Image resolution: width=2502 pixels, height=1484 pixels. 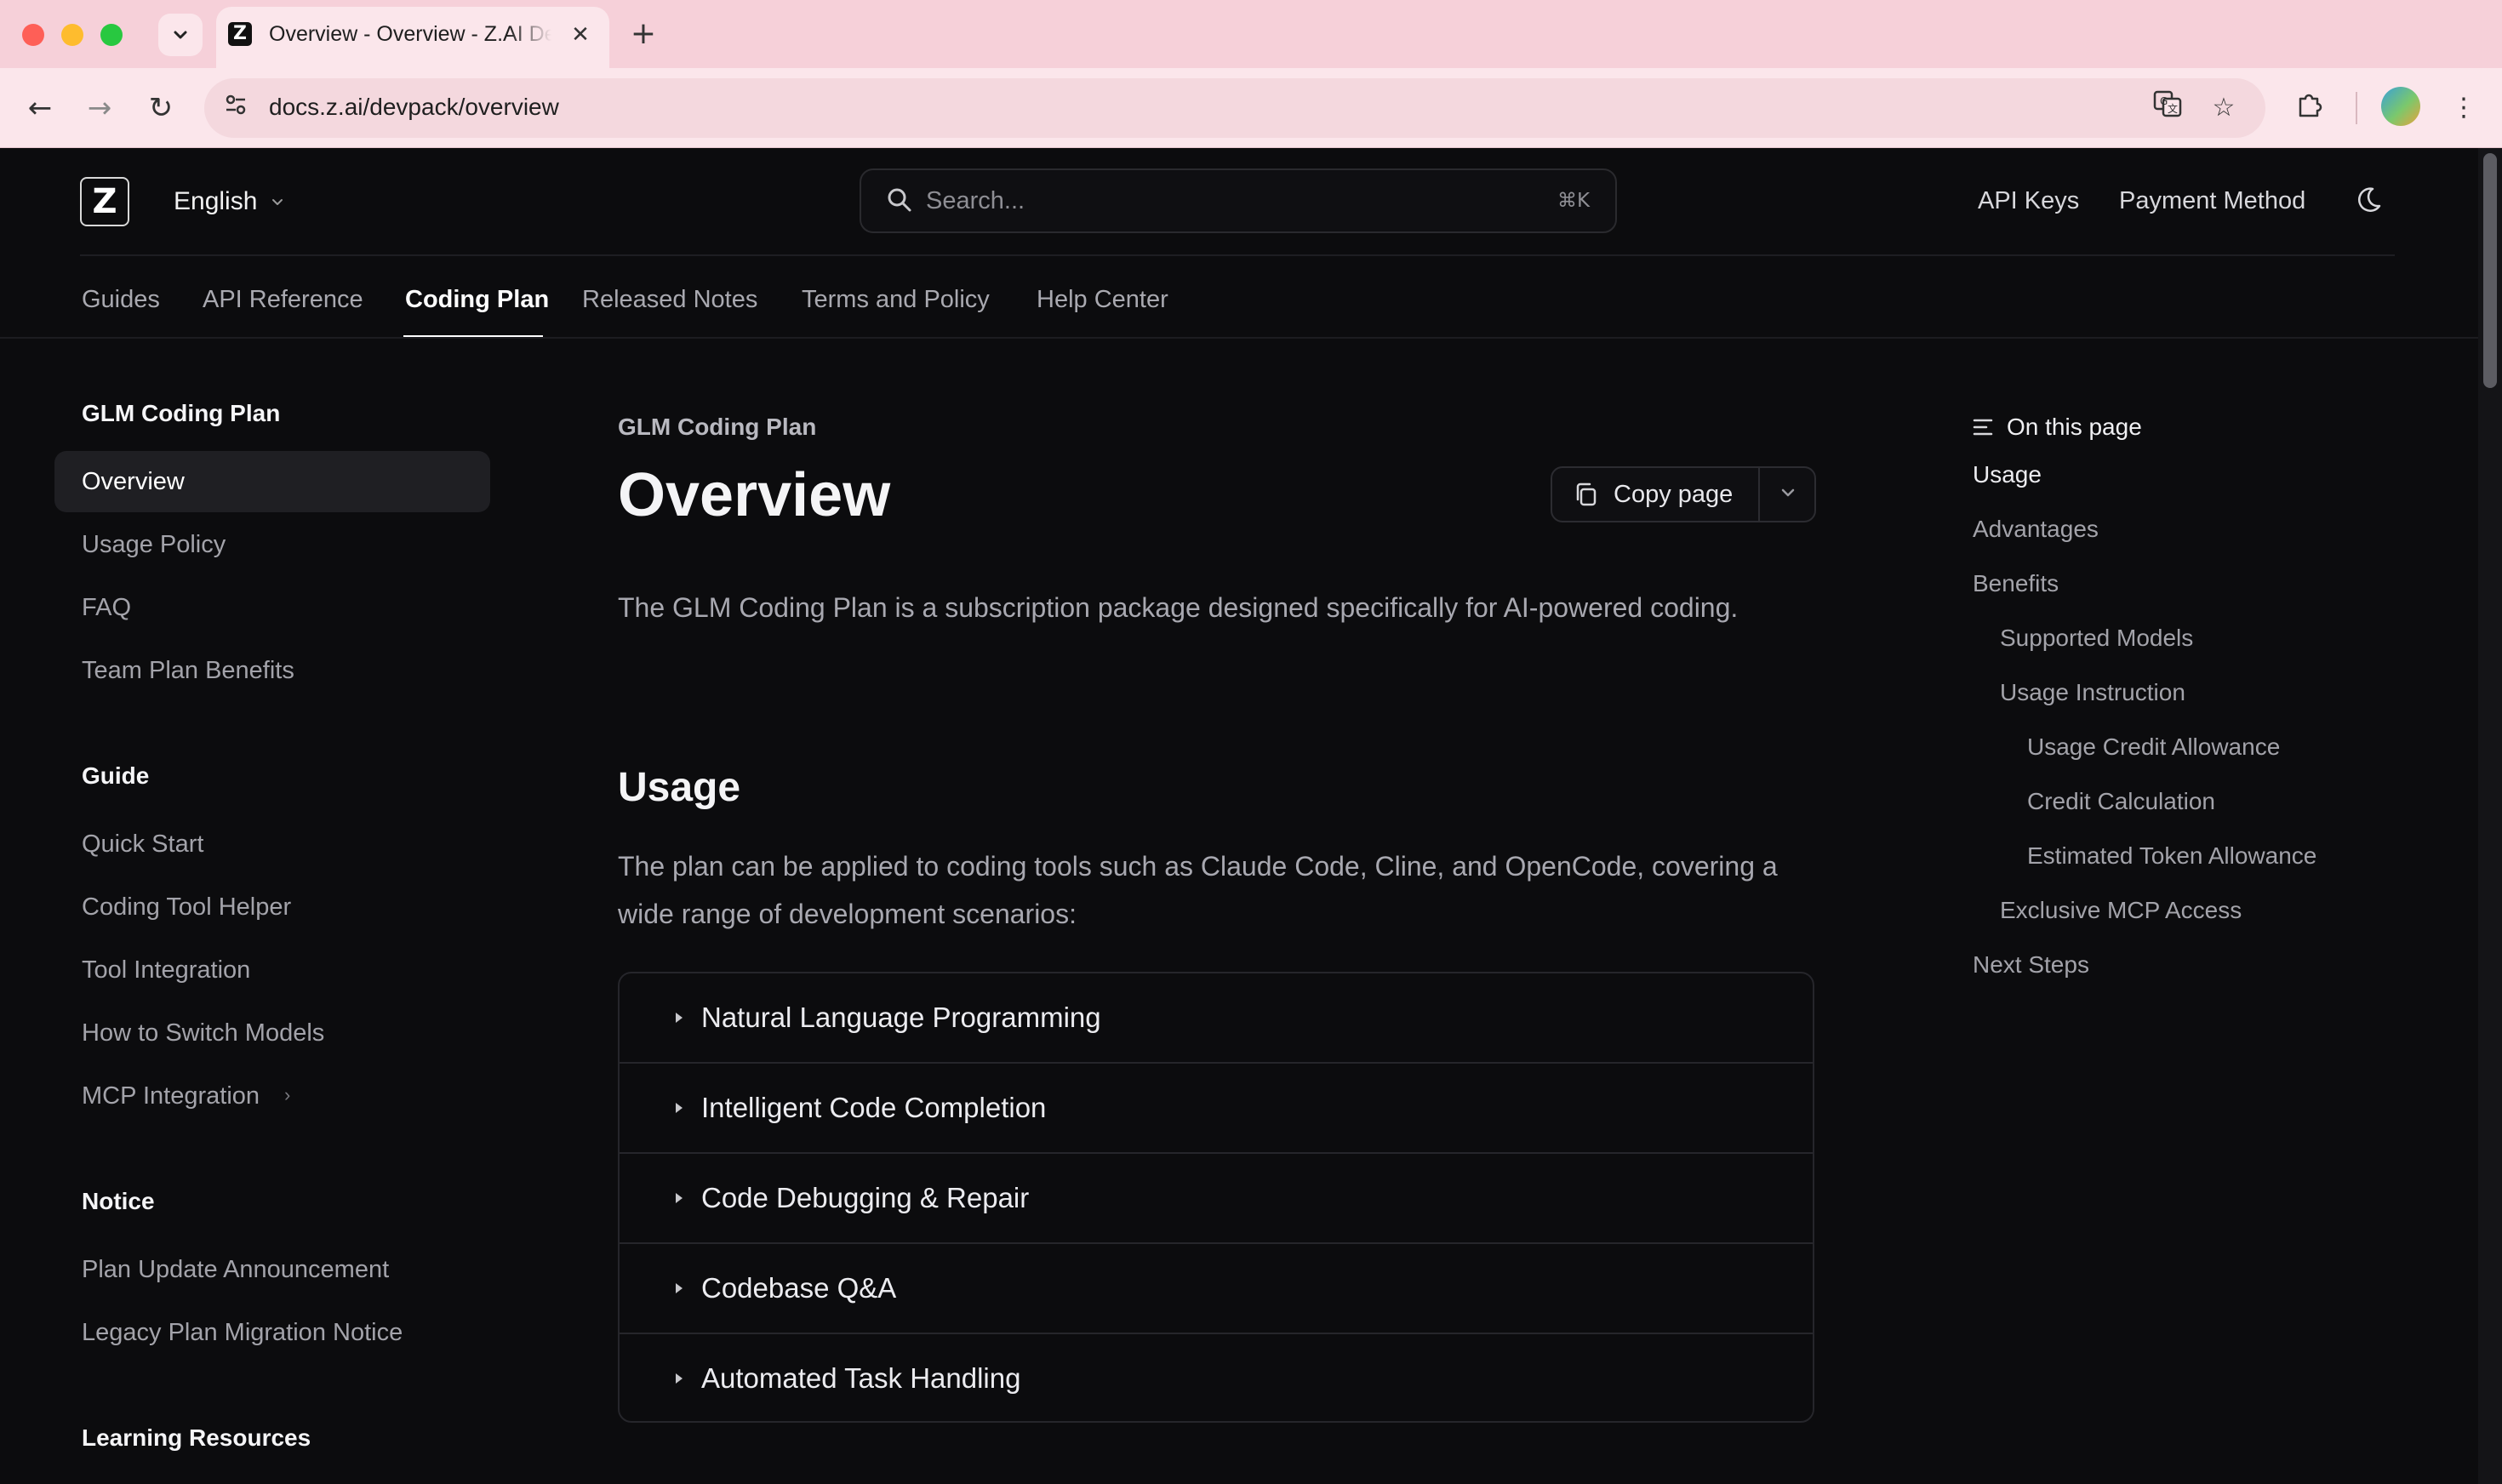 I want to click on language-label: English, so click(x=216, y=201).